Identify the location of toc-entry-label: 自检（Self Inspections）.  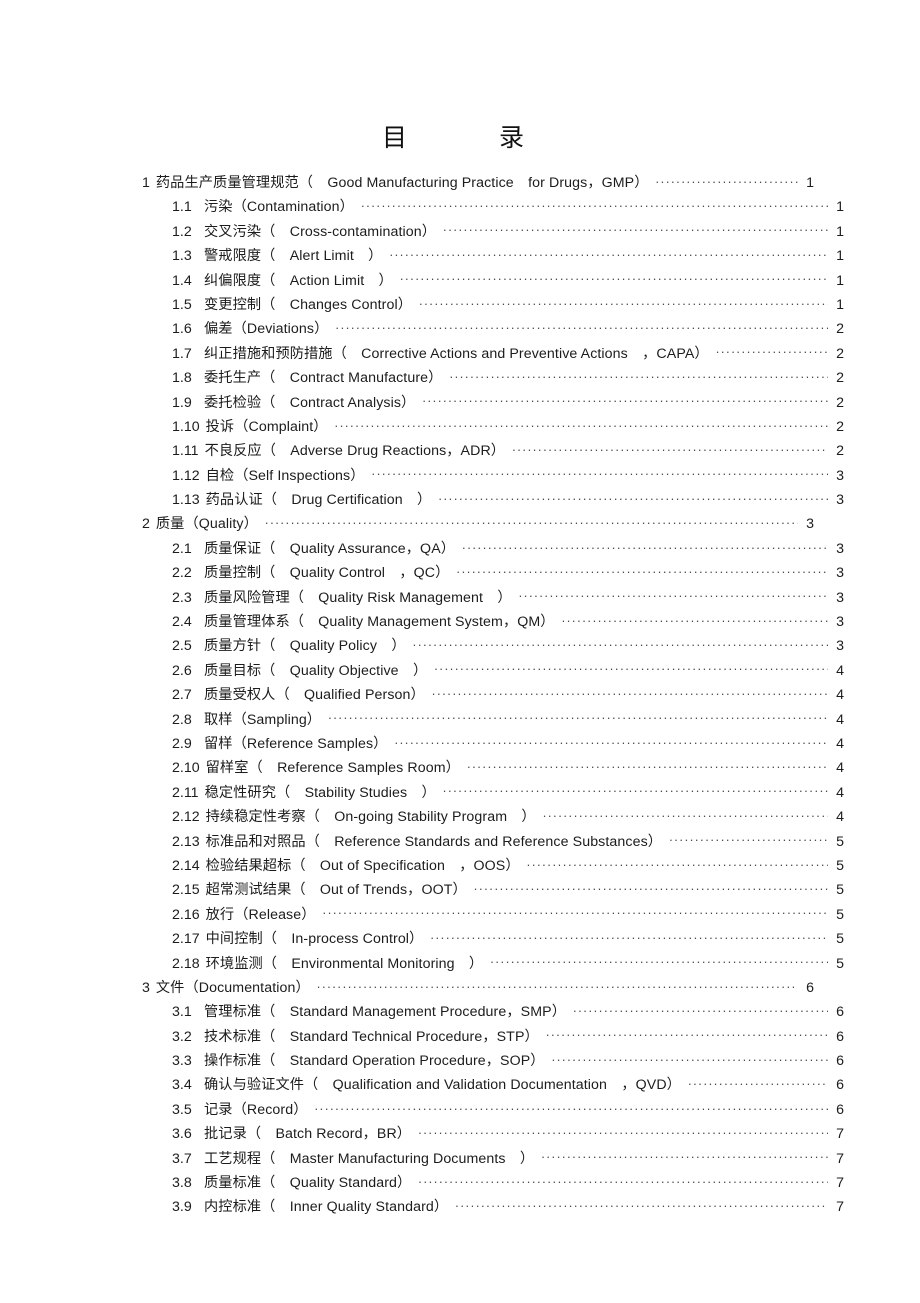
(285, 475).